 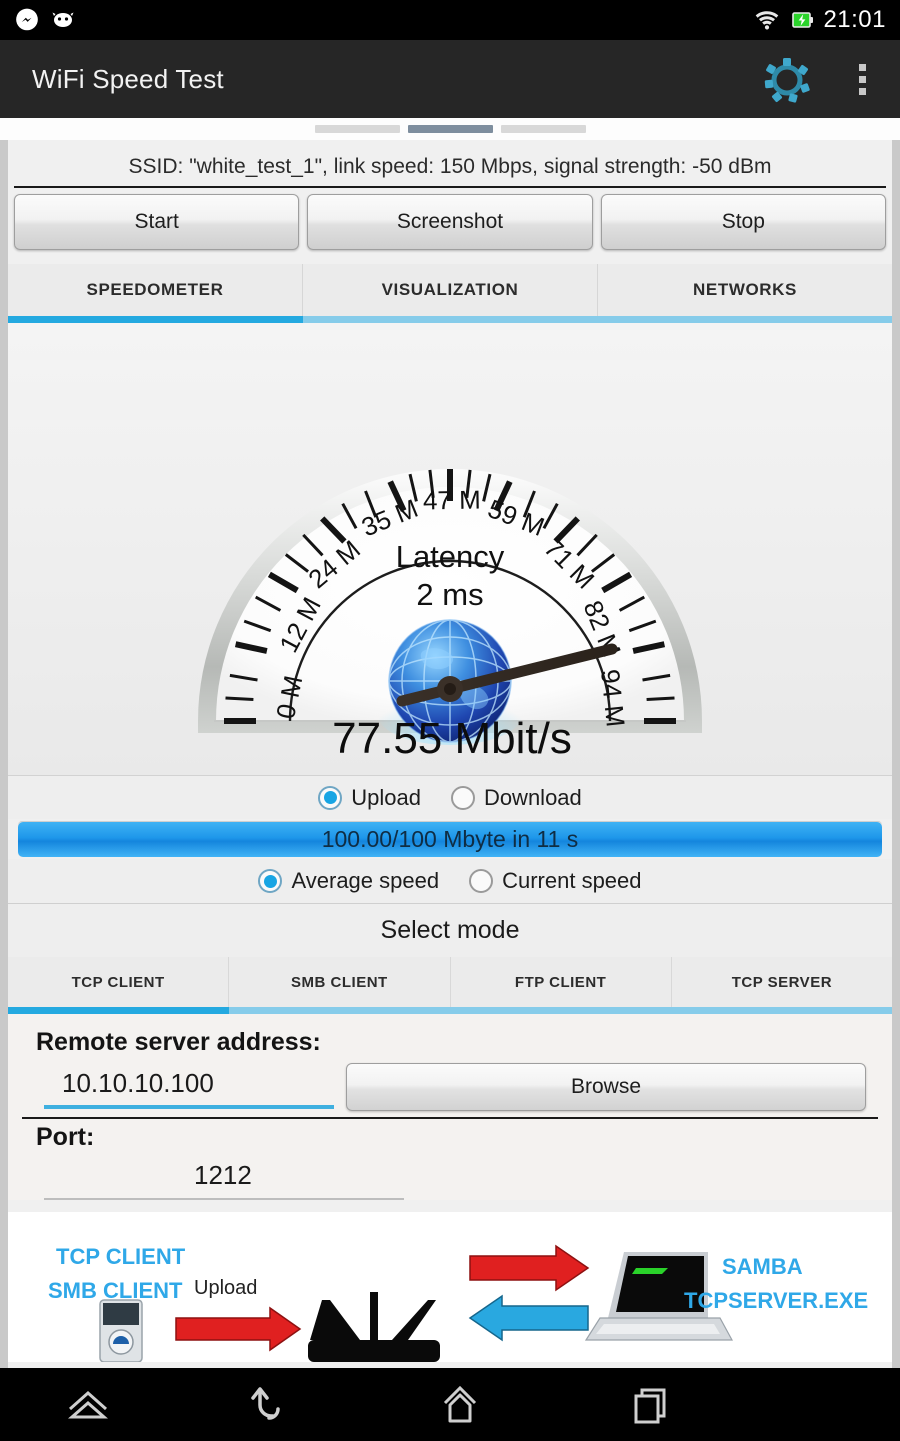 What do you see at coordinates (450, 222) in the screenshot?
I see `screenshot-button: Screenshot` at bounding box center [450, 222].